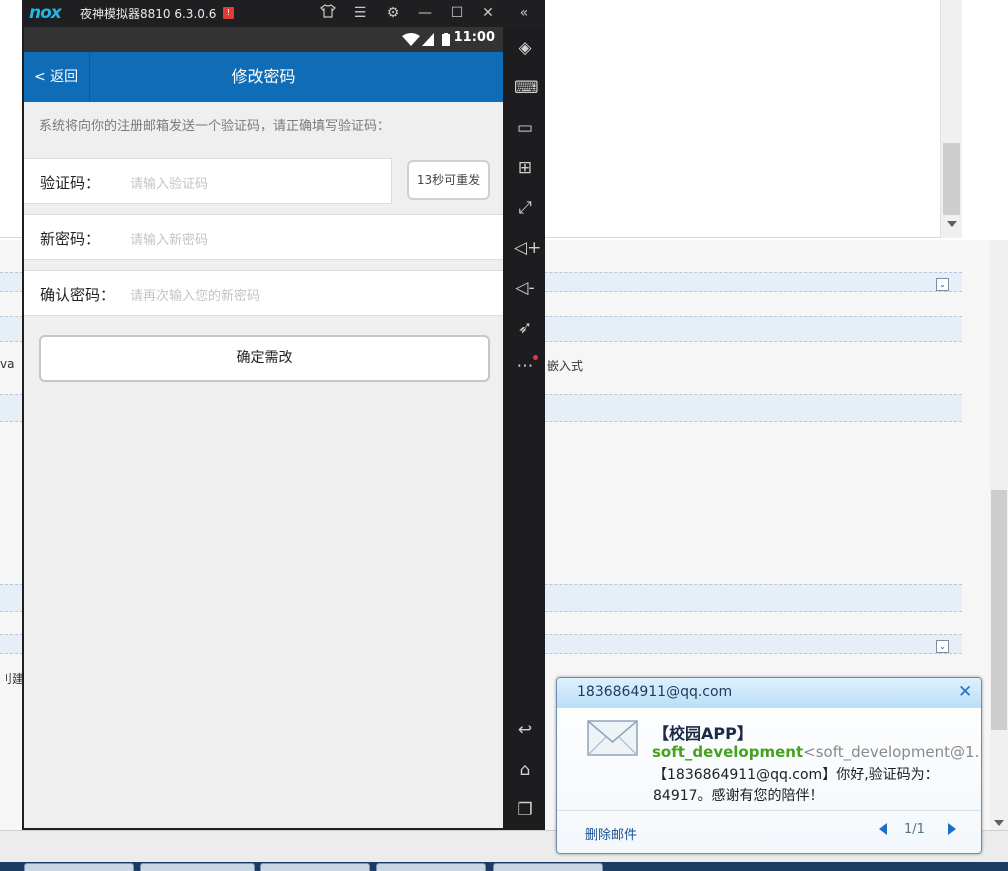  What do you see at coordinates (148, 14) in the screenshot?
I see `emulator-title: 夜神模拟器8810 6.3.0.6` at bounding box center [148, 14].